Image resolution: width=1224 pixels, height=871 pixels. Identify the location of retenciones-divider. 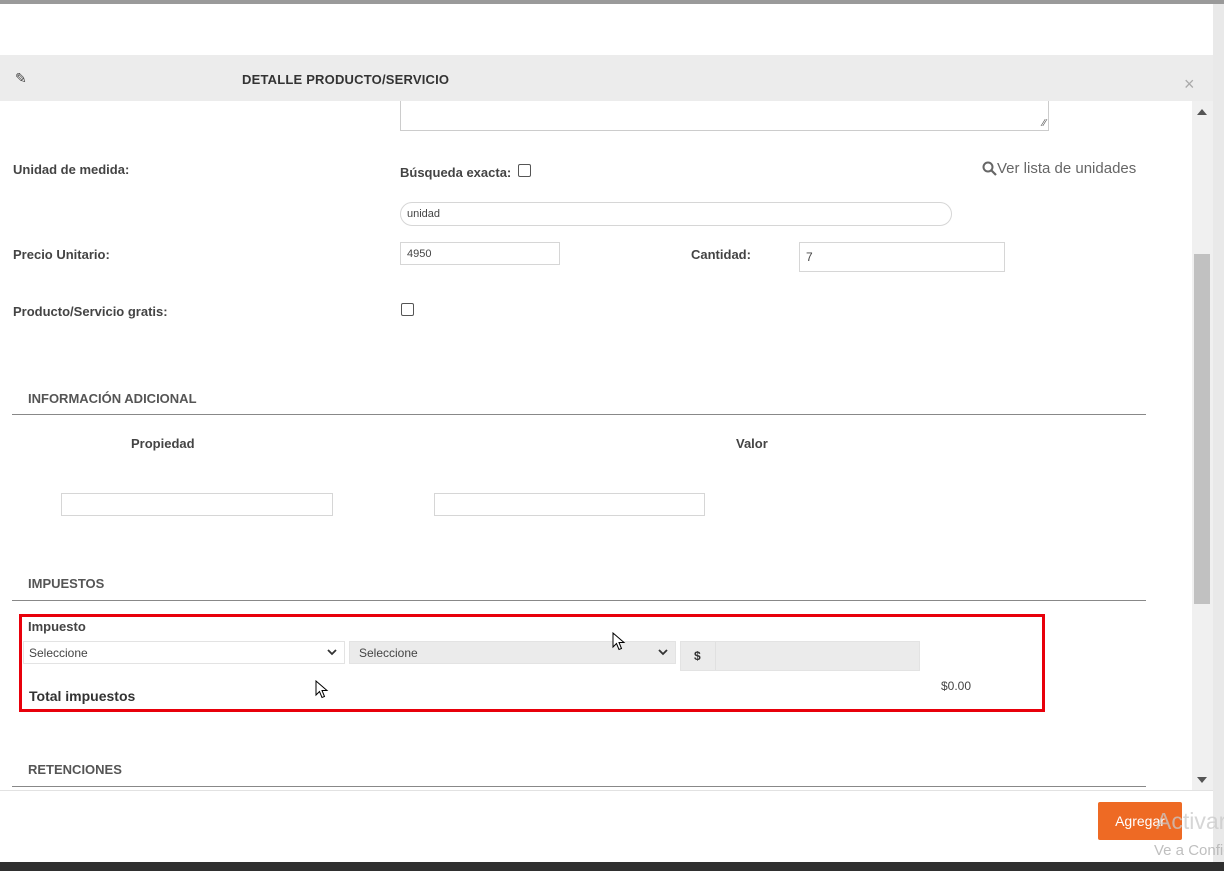
(579, 786).